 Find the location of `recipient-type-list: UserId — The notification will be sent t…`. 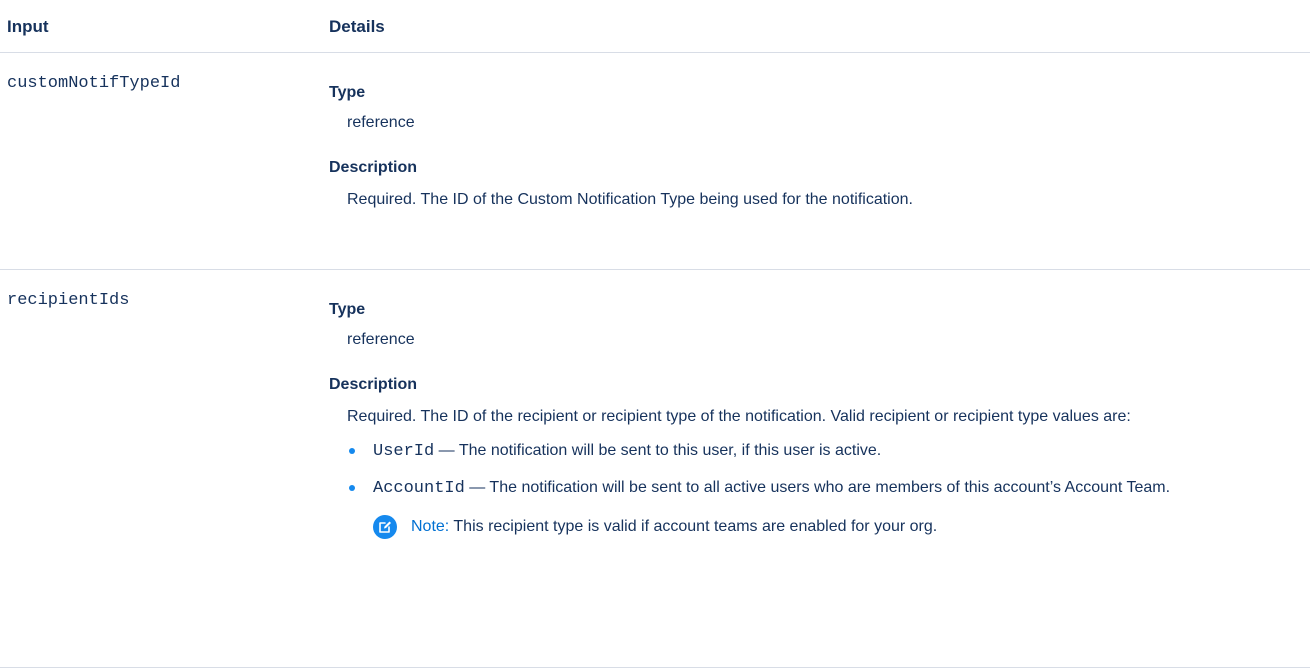

recipient-type-list: UserId — The notification will be sent t… is located at coordinates (809, 470).